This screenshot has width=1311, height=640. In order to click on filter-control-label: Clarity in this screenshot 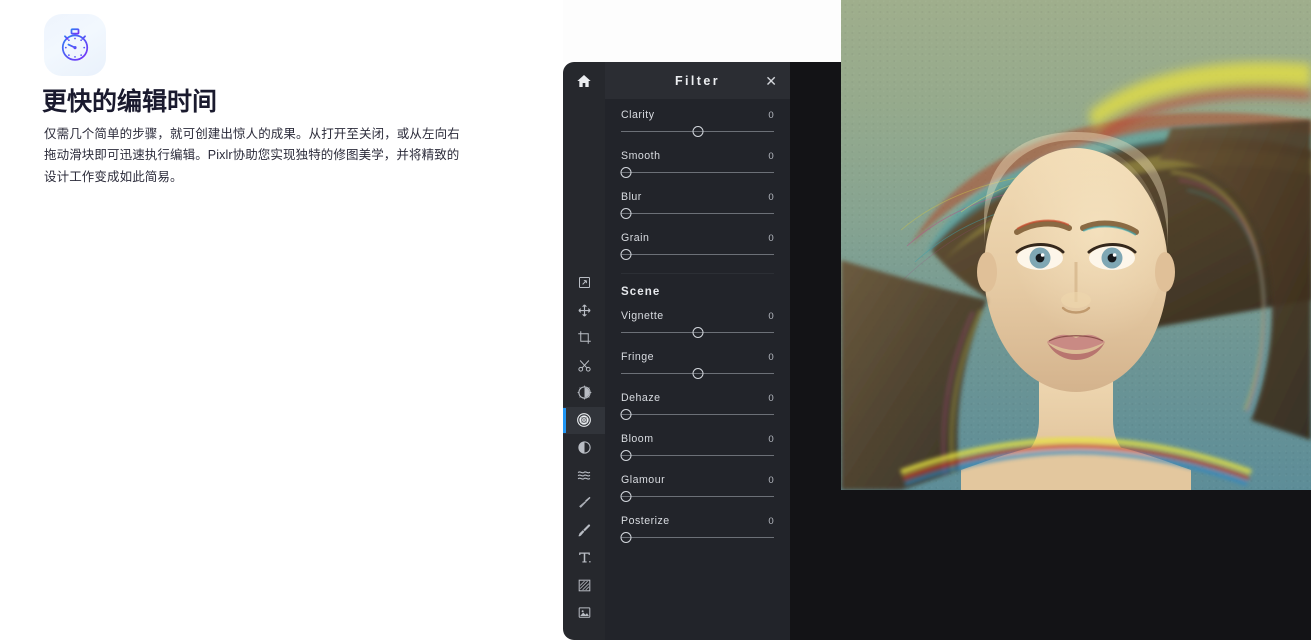, I will do `click(638, 115)`.